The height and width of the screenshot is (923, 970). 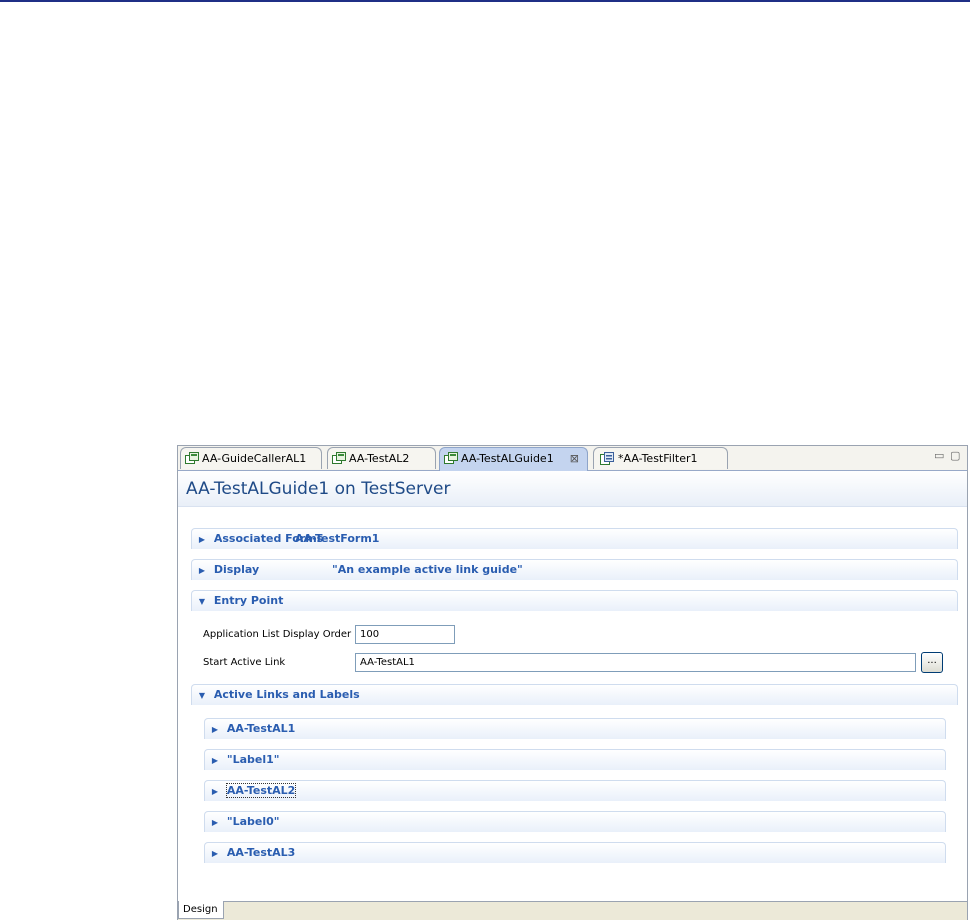 What do you see at coordinates (337, 538) in the screenshot?
I see `section-value: AA-TestForm1` at bounding box center [337, 538].